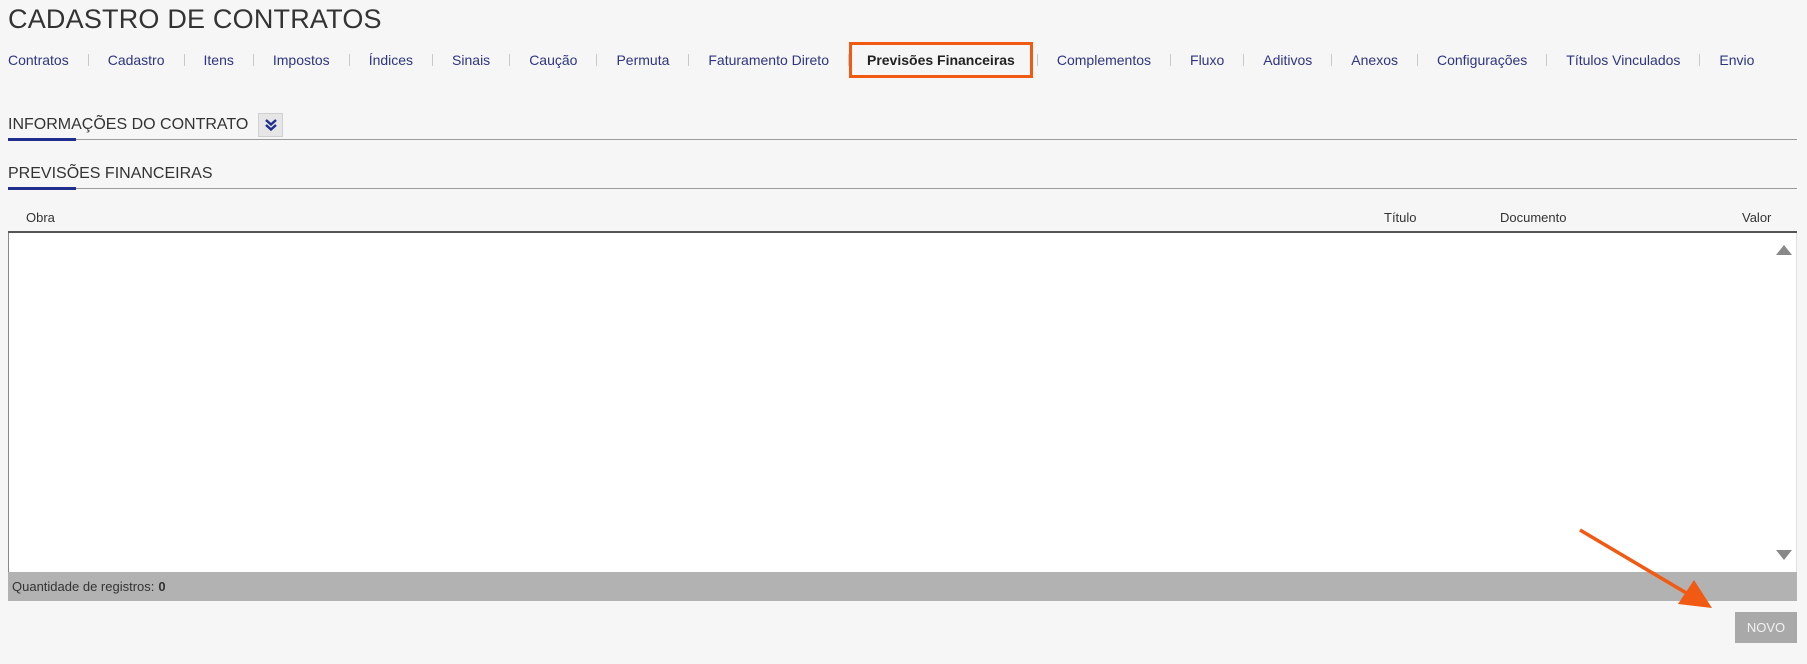  What do you see at coordinates (162, 586) in the screenshot?
I see `record-count-value: 0` at bounding box center [162, 586].